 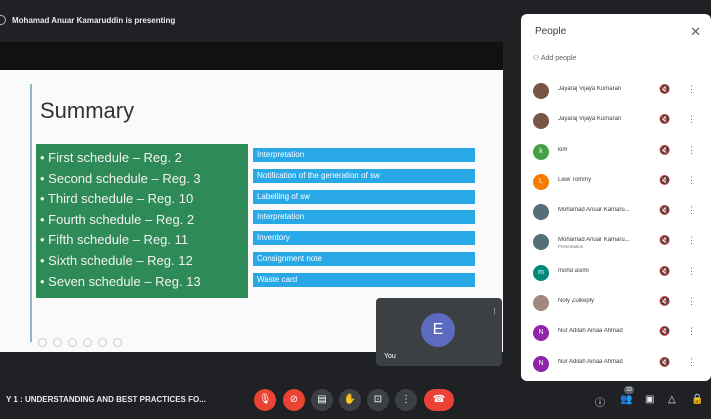 I want to click on participant-subtitle: Presentation, so click(x=571, y=247).